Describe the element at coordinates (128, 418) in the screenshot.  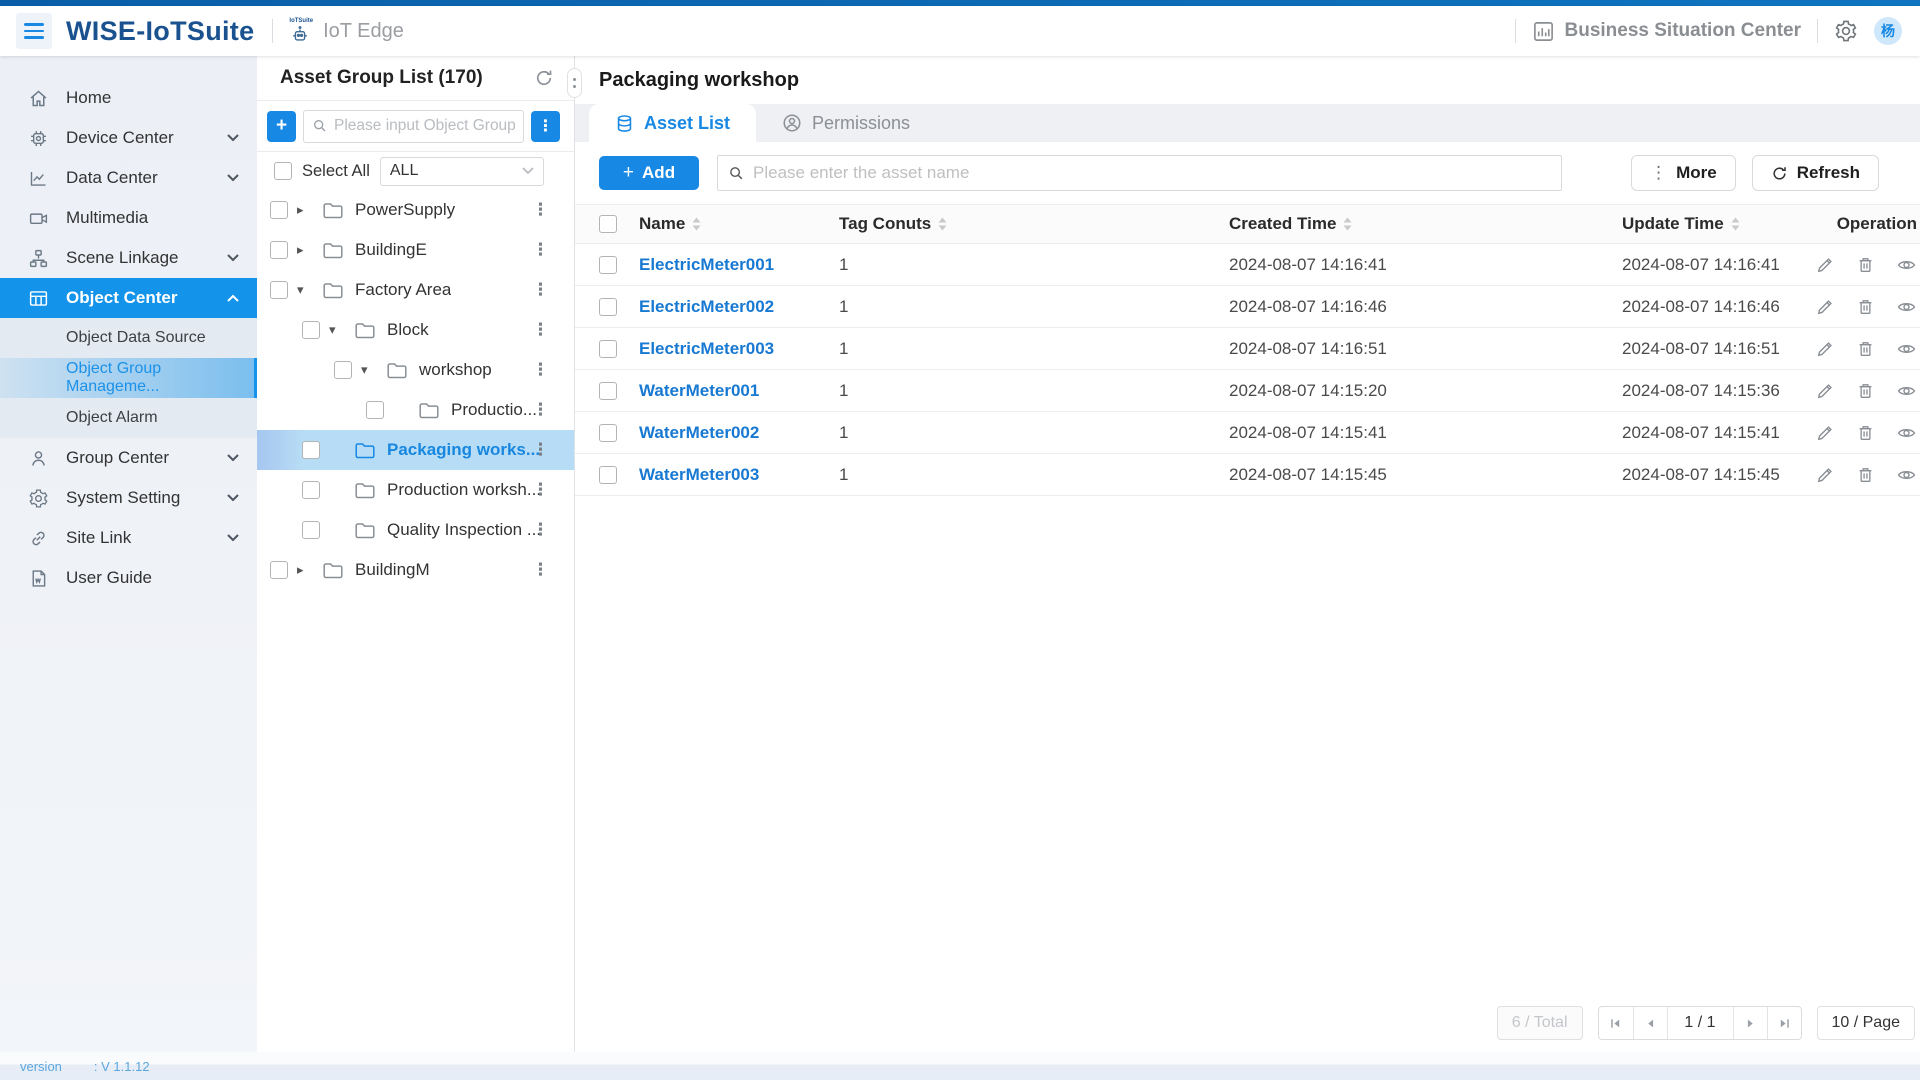
I see `submenu-item-object-alarm: Object Alarm` at that location.